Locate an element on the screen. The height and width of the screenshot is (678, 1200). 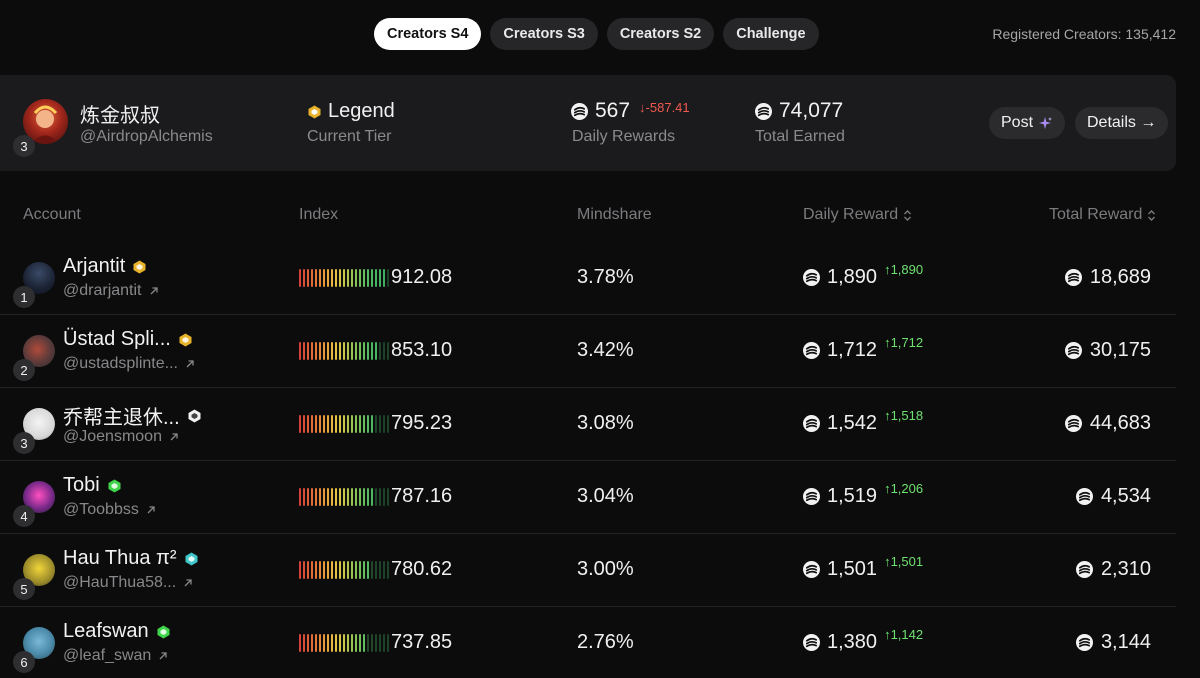
sparkle-icon is located at coordinates (1046, 122).